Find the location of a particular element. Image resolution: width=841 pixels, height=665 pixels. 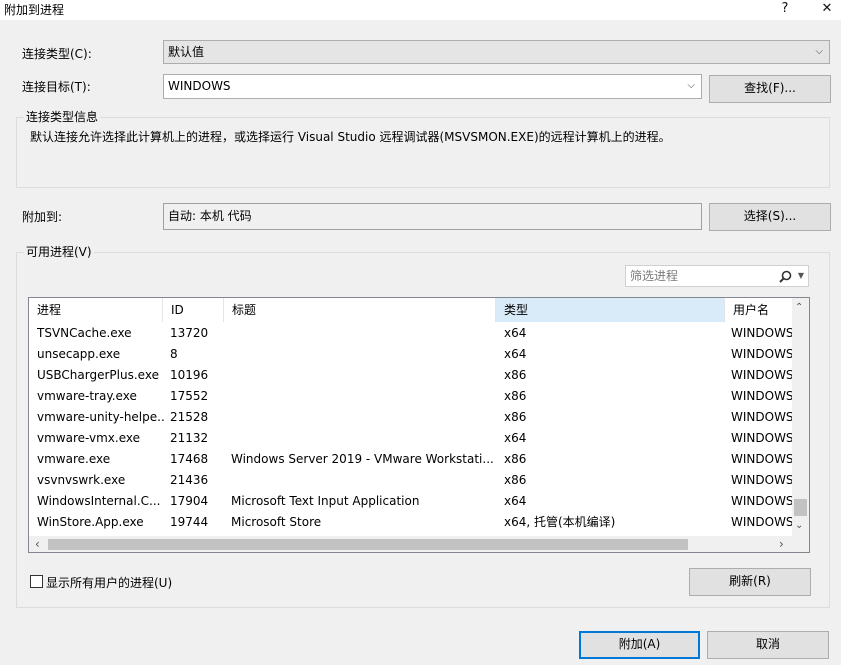

cell-id: 21528 is located at coordinates (189, 417).